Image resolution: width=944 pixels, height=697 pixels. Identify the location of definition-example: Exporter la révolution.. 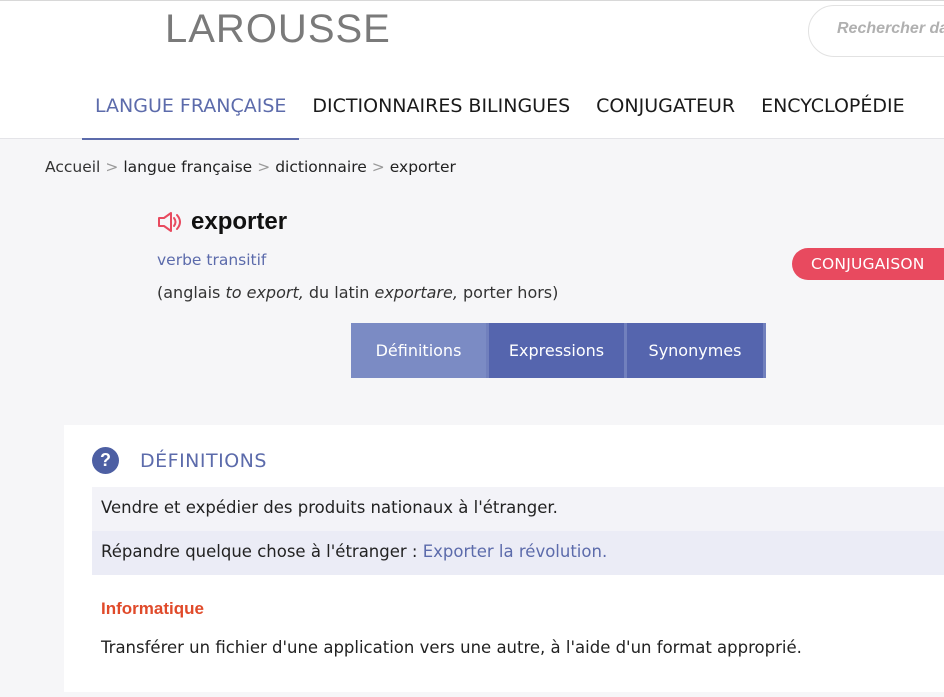
(515, 551).